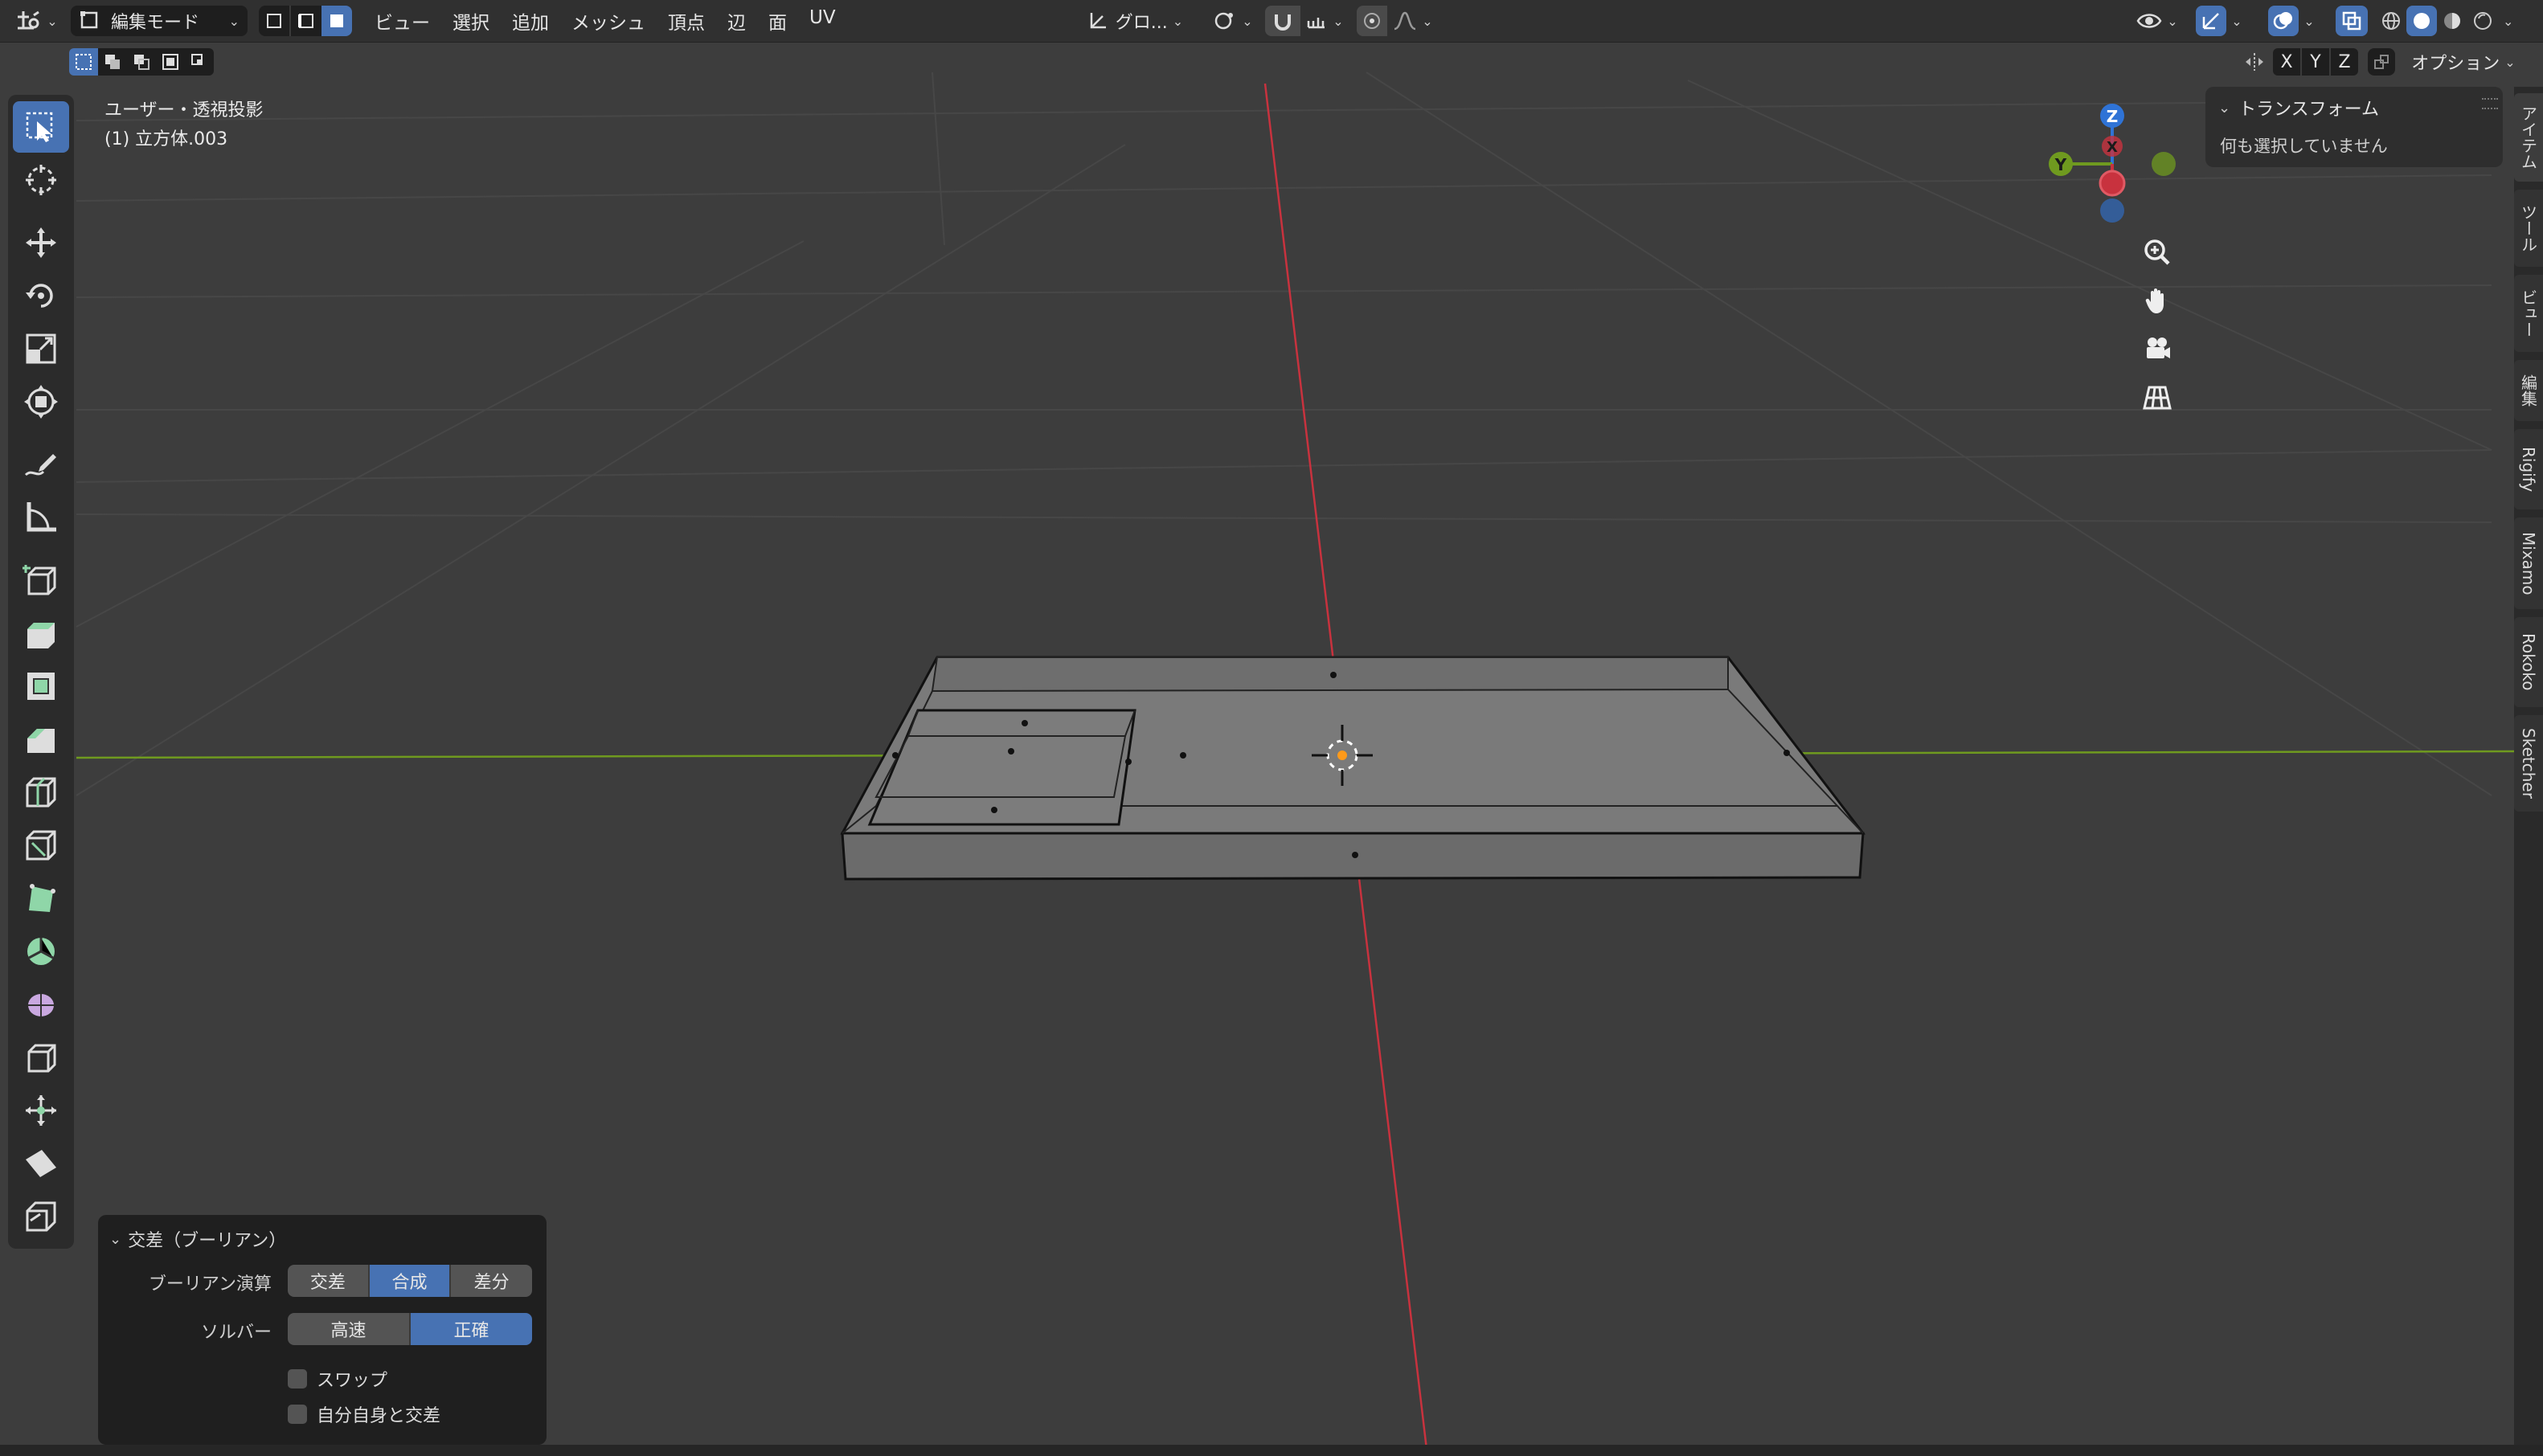 This screenshot has height=1456, width=2543. I want to click on tool-shear, so click(41, 1163).